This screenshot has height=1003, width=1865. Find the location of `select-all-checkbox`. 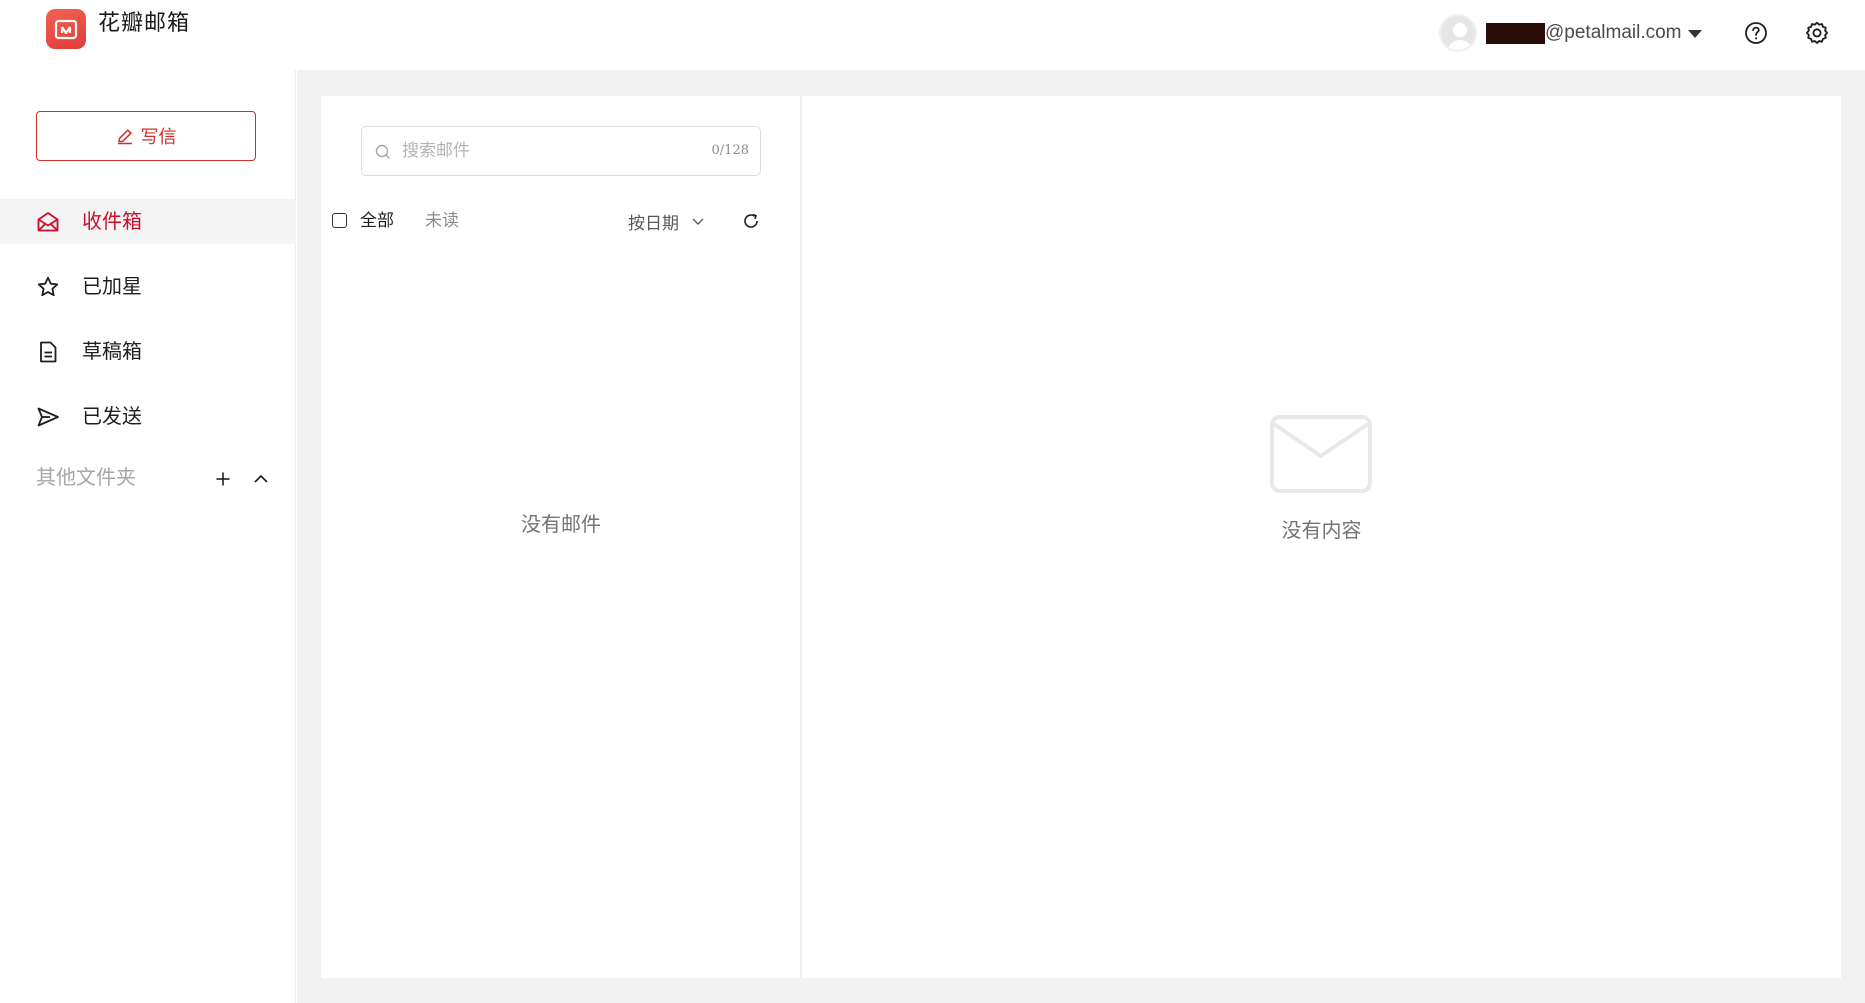

select-all-checkbox is located at coordinates (339, 220).